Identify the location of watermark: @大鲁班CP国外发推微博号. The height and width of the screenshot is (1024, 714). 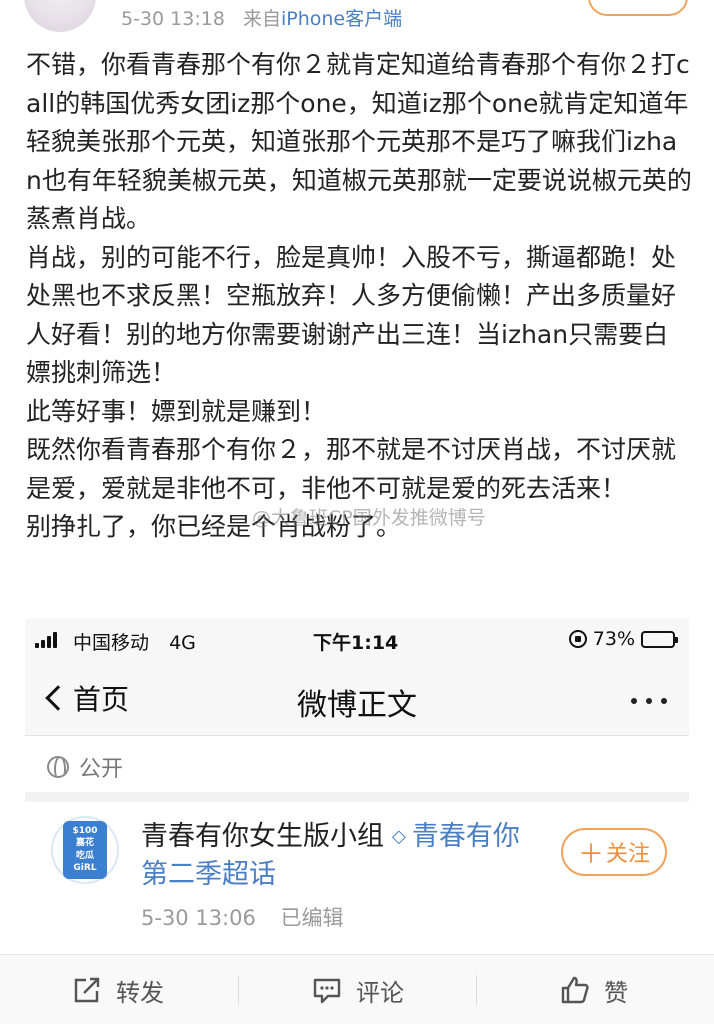
(369, 518).